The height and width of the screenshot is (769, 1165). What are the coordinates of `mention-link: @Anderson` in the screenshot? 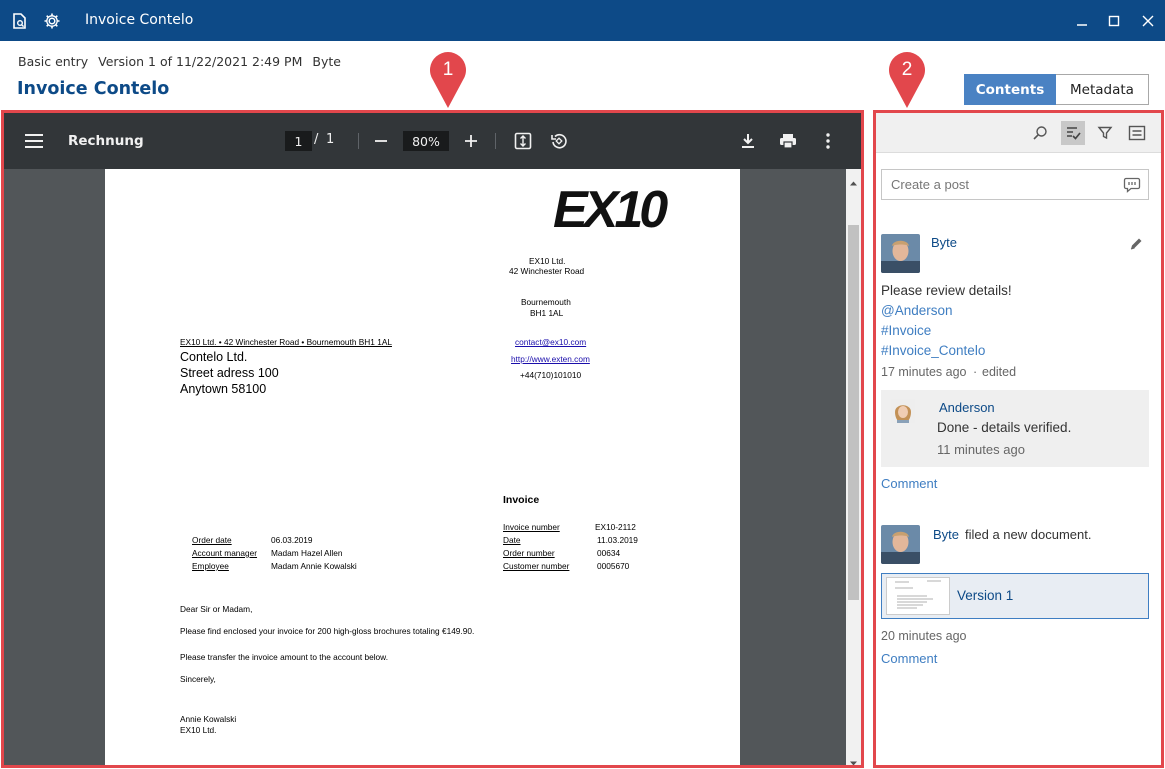 It's located at (917, 310).